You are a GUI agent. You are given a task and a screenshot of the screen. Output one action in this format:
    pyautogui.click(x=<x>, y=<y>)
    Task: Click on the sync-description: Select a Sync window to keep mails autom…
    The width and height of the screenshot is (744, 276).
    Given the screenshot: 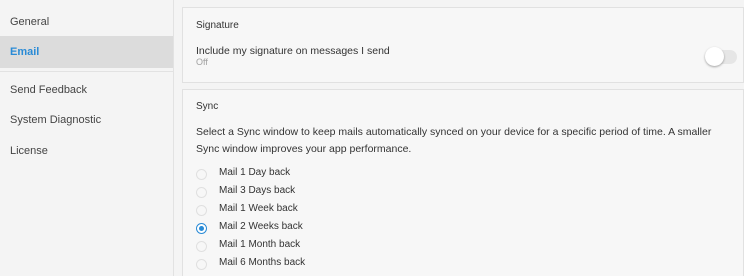 What is the action you would take?
    pyautogui.click(x=454, y=140)
    